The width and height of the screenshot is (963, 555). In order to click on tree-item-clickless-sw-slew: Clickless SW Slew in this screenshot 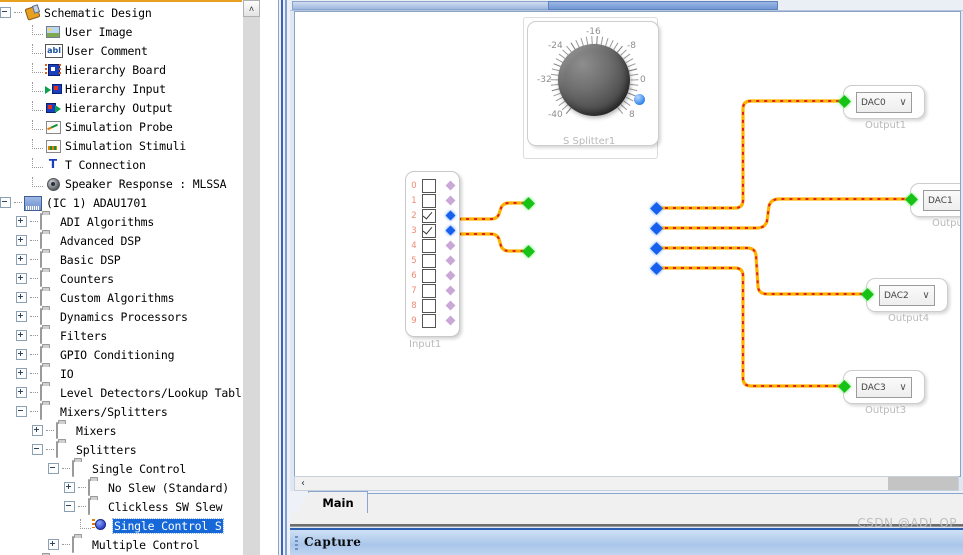, I will do `click(130, 506)`.